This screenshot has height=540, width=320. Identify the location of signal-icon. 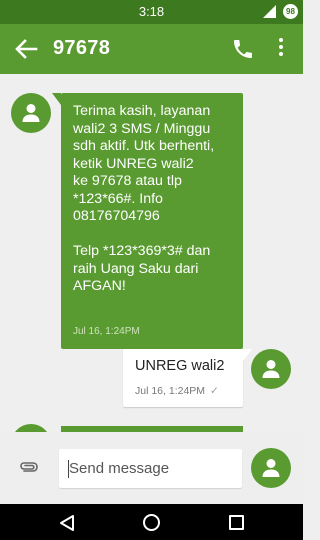
(269, 11).